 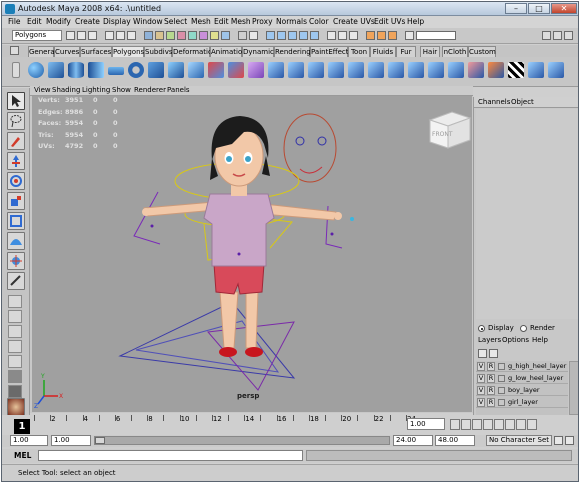 I want to click on playback-start-field: 1.00, so click(x=71, y=440).